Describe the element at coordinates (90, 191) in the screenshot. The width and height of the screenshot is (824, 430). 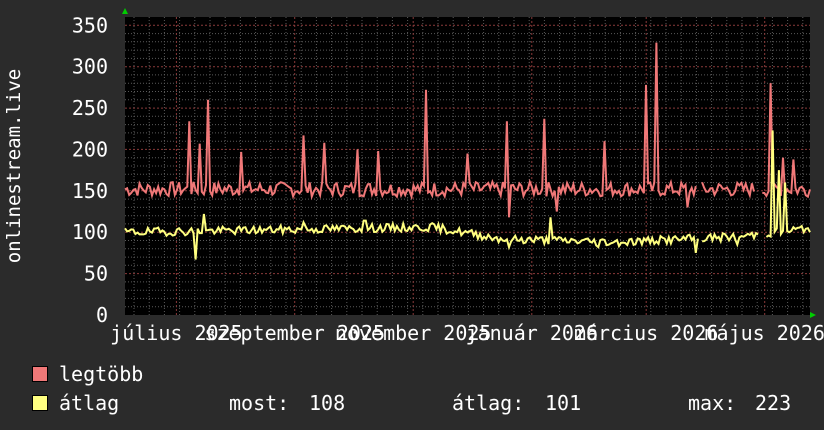
I see `y-tick-label: 150` at that location.